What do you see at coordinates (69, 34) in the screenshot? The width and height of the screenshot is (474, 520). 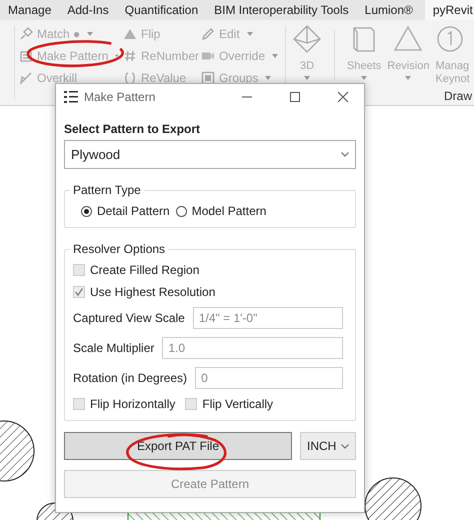 I see `ribbon-button: Match ●` at bounding box center [69, 34].